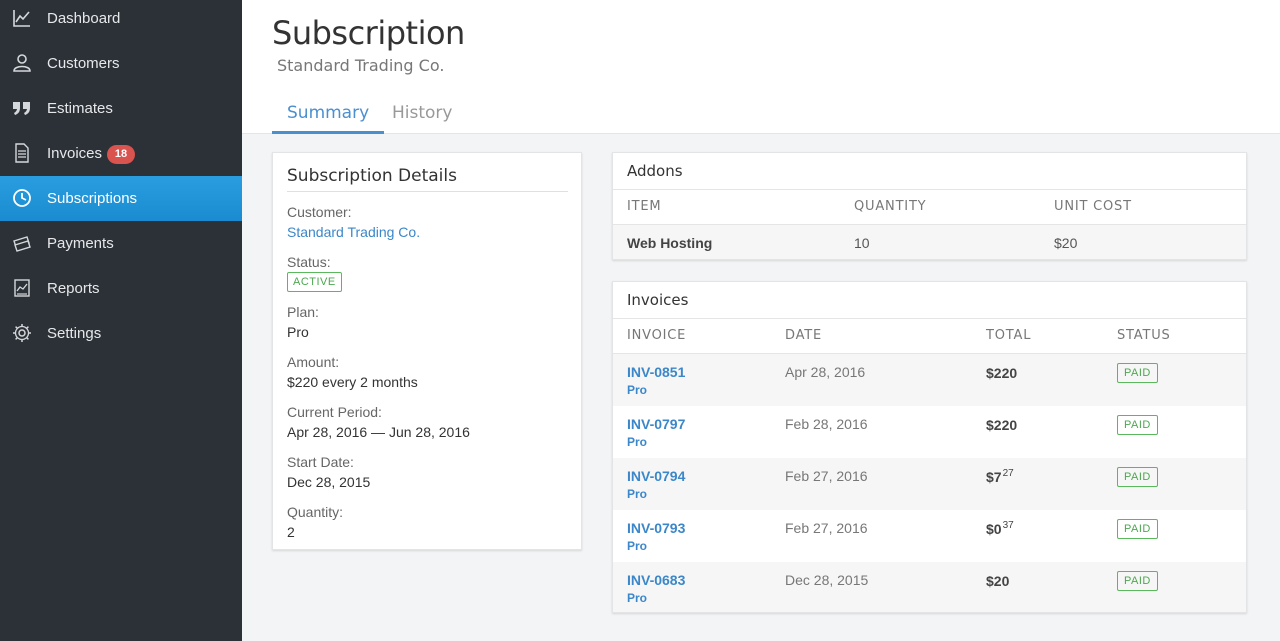  I want to click on sidebar-item-subscriptions: Subscriptions, so click(121, 198).